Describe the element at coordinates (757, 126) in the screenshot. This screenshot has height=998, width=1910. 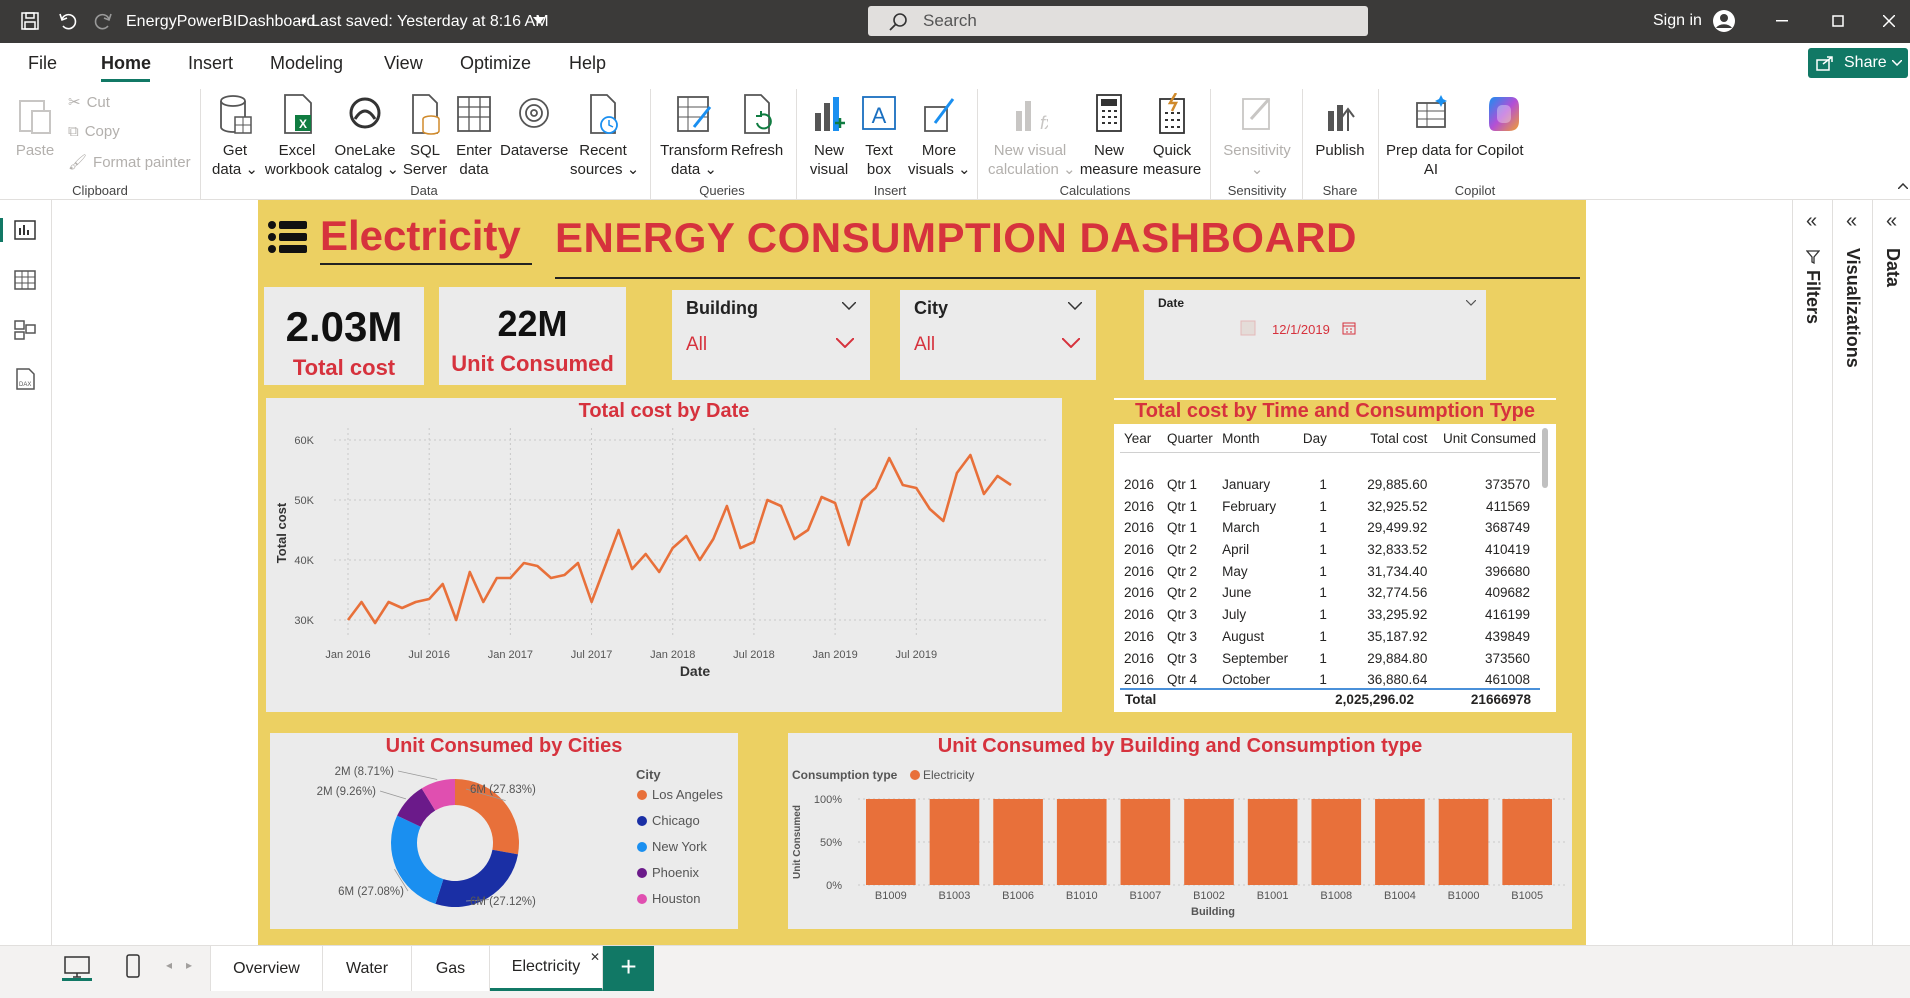
I see `refresh-button: Refresh` at that location.